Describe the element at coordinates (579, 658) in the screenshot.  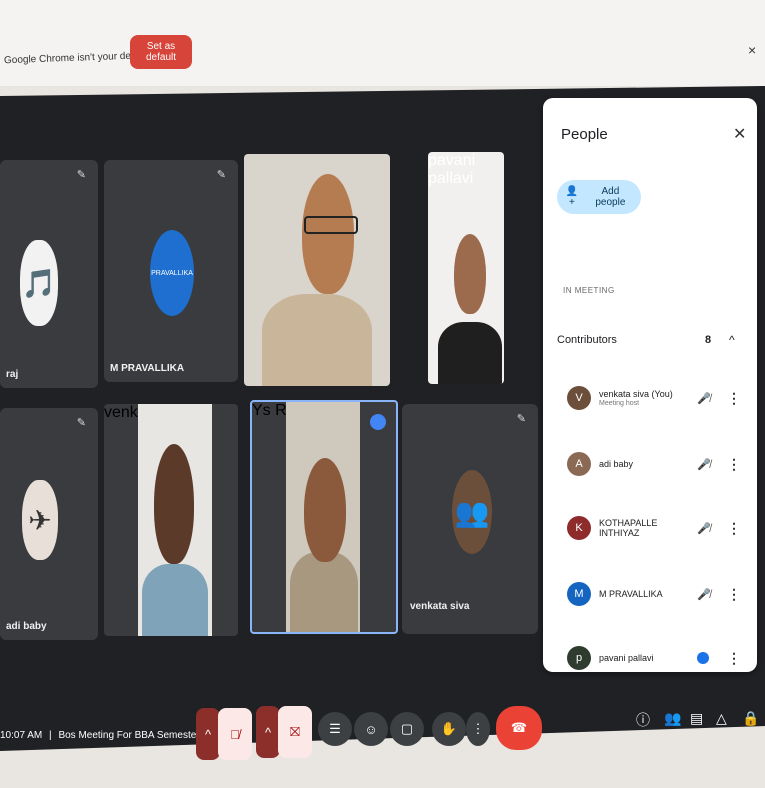
I see `avatar: p` at that location.